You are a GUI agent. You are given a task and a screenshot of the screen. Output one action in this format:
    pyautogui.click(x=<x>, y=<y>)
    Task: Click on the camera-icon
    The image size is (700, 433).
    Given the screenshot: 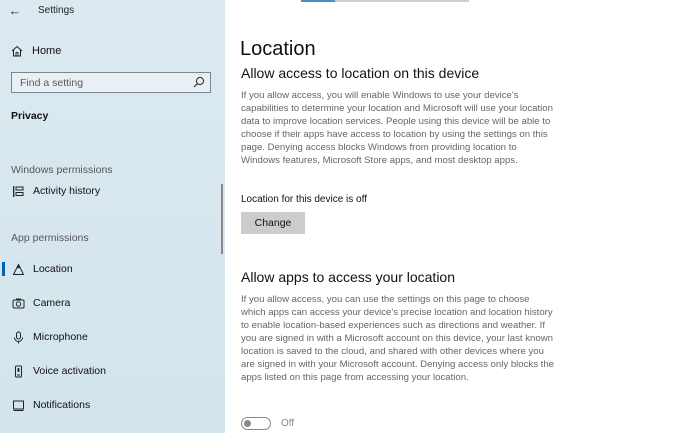 What is the action you would take?
    pyautogui.click(x=18, y=303)
    